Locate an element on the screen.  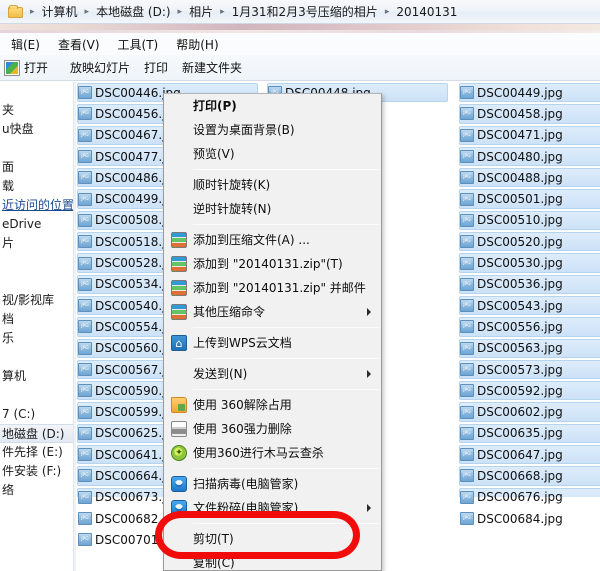
qq-manager-icon is located at coordinates (179, 508).